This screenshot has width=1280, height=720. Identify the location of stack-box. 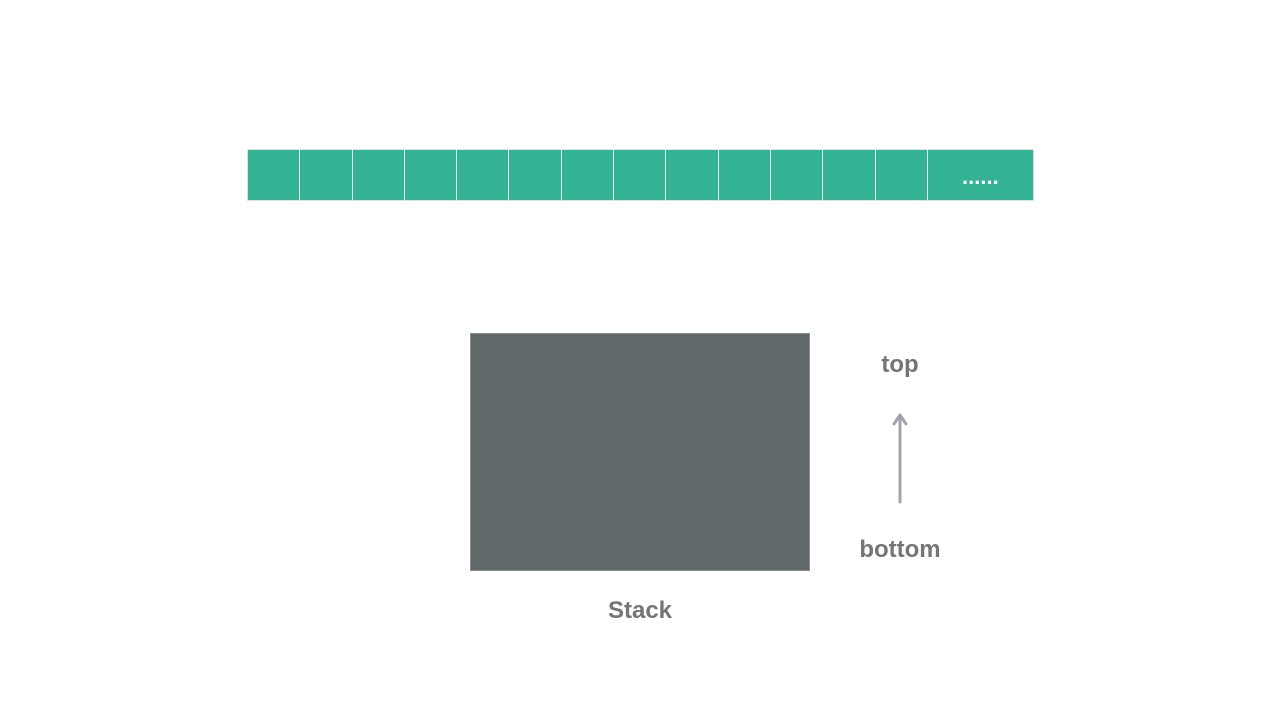
(640, 452).